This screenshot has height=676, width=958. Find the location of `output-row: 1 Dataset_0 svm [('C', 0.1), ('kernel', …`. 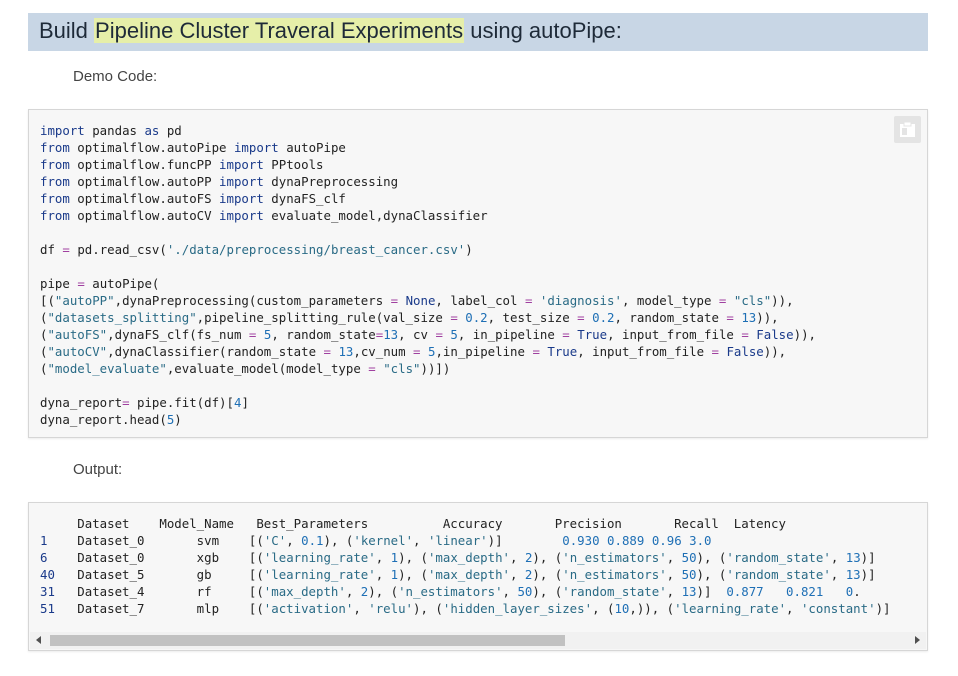

output-row: 1 Dataset_0 svm [('C', 0.1), ('kernel', … is located at coordinates (376, 540).